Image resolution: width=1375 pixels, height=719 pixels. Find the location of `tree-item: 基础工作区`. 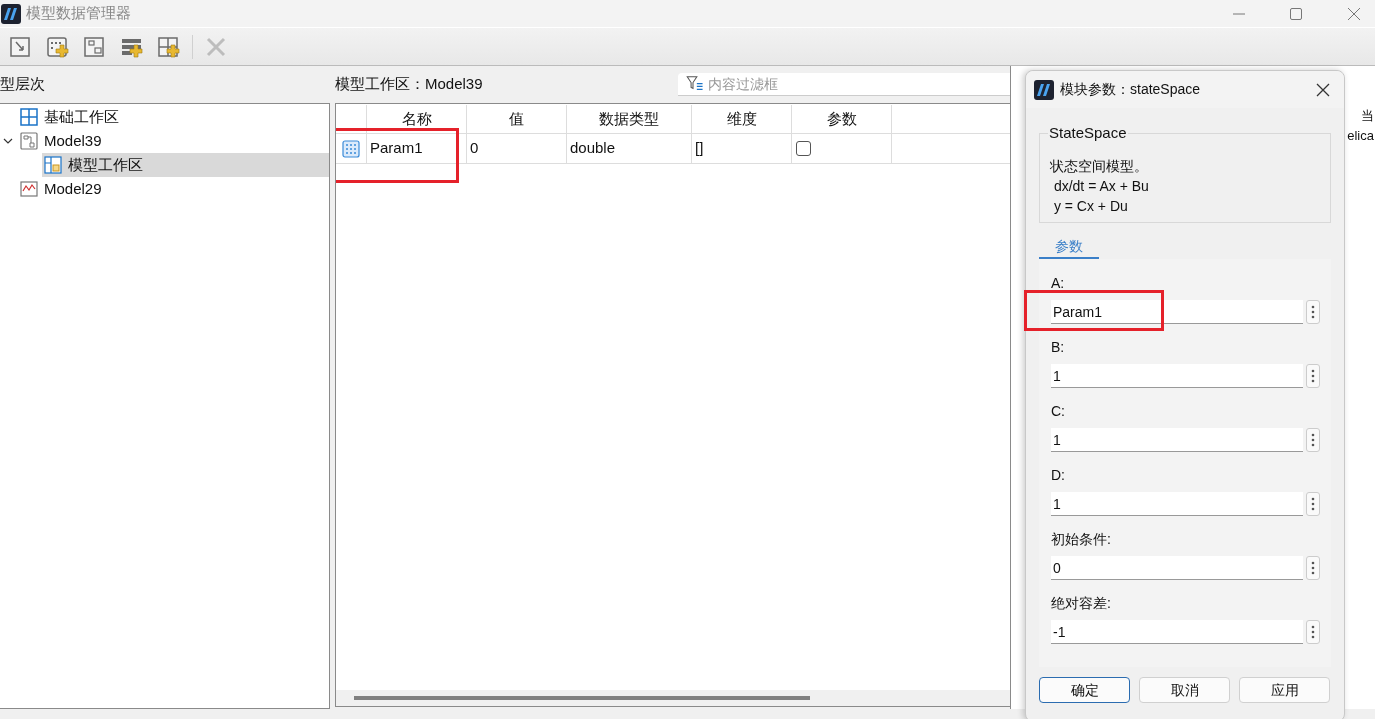

tree-item: 基础工作区 is located at coordinates (164, 117).